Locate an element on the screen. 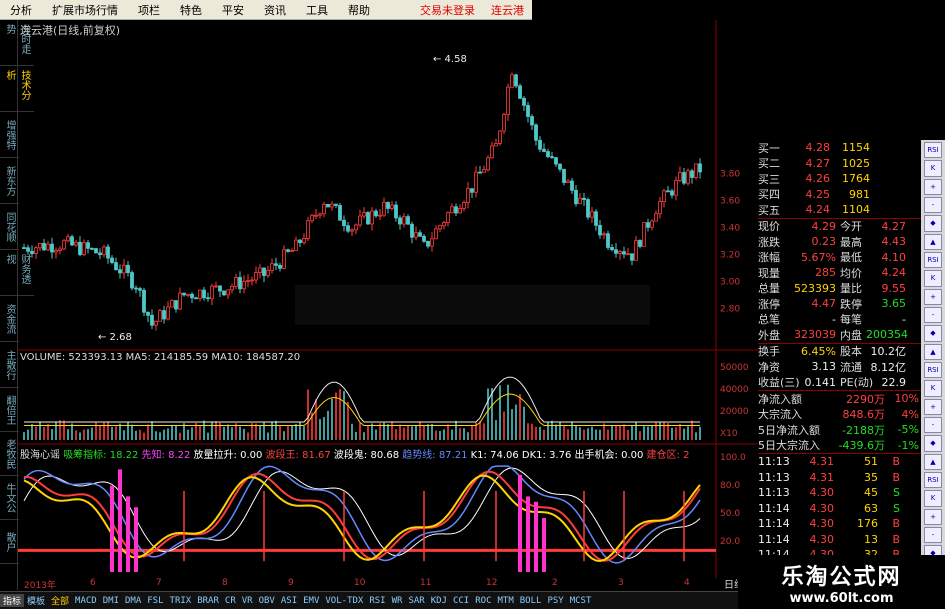 The height and width of the screenshot is (609, 945). indicator-tab-mtm: MTM is located at coordinates (506, 601).